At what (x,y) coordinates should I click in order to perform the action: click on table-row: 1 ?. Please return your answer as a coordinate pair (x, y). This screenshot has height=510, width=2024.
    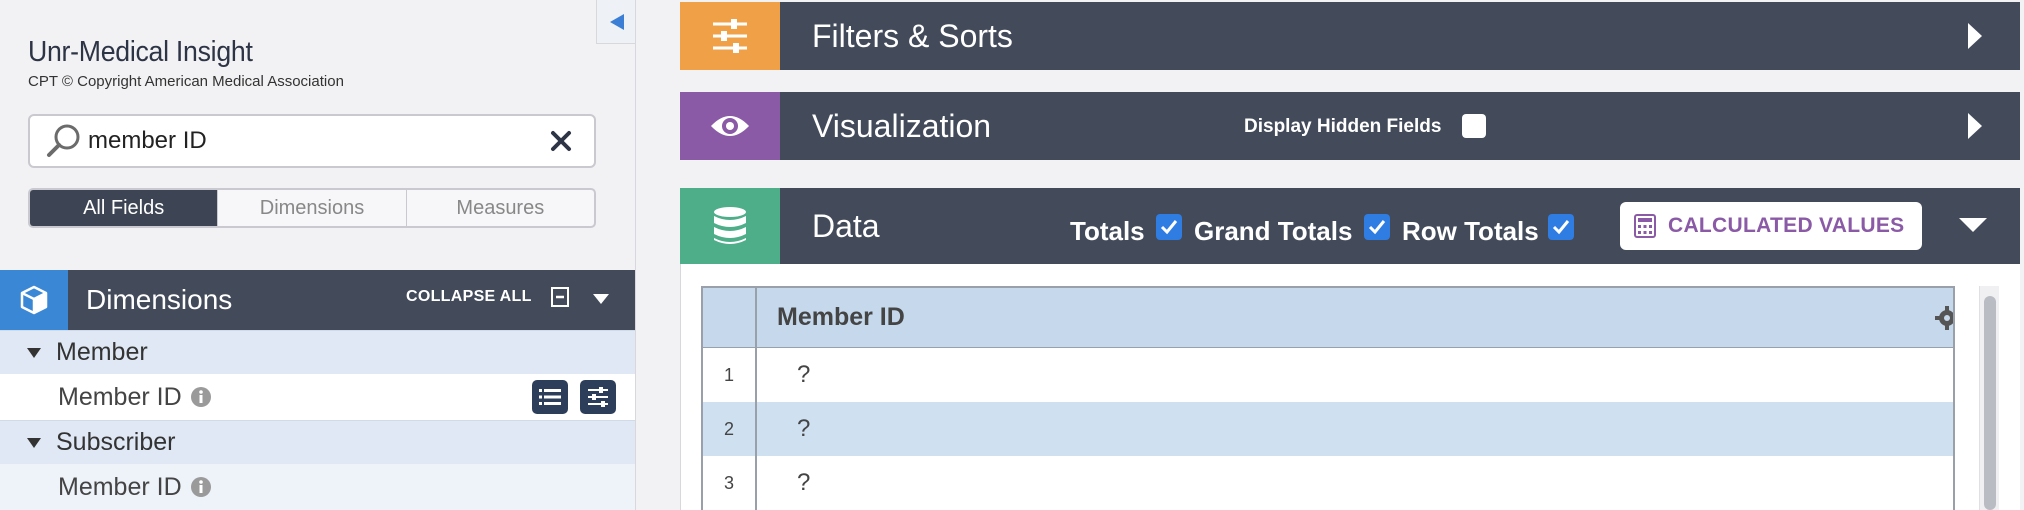
    Looking at the image, I should click on (1328, 375).